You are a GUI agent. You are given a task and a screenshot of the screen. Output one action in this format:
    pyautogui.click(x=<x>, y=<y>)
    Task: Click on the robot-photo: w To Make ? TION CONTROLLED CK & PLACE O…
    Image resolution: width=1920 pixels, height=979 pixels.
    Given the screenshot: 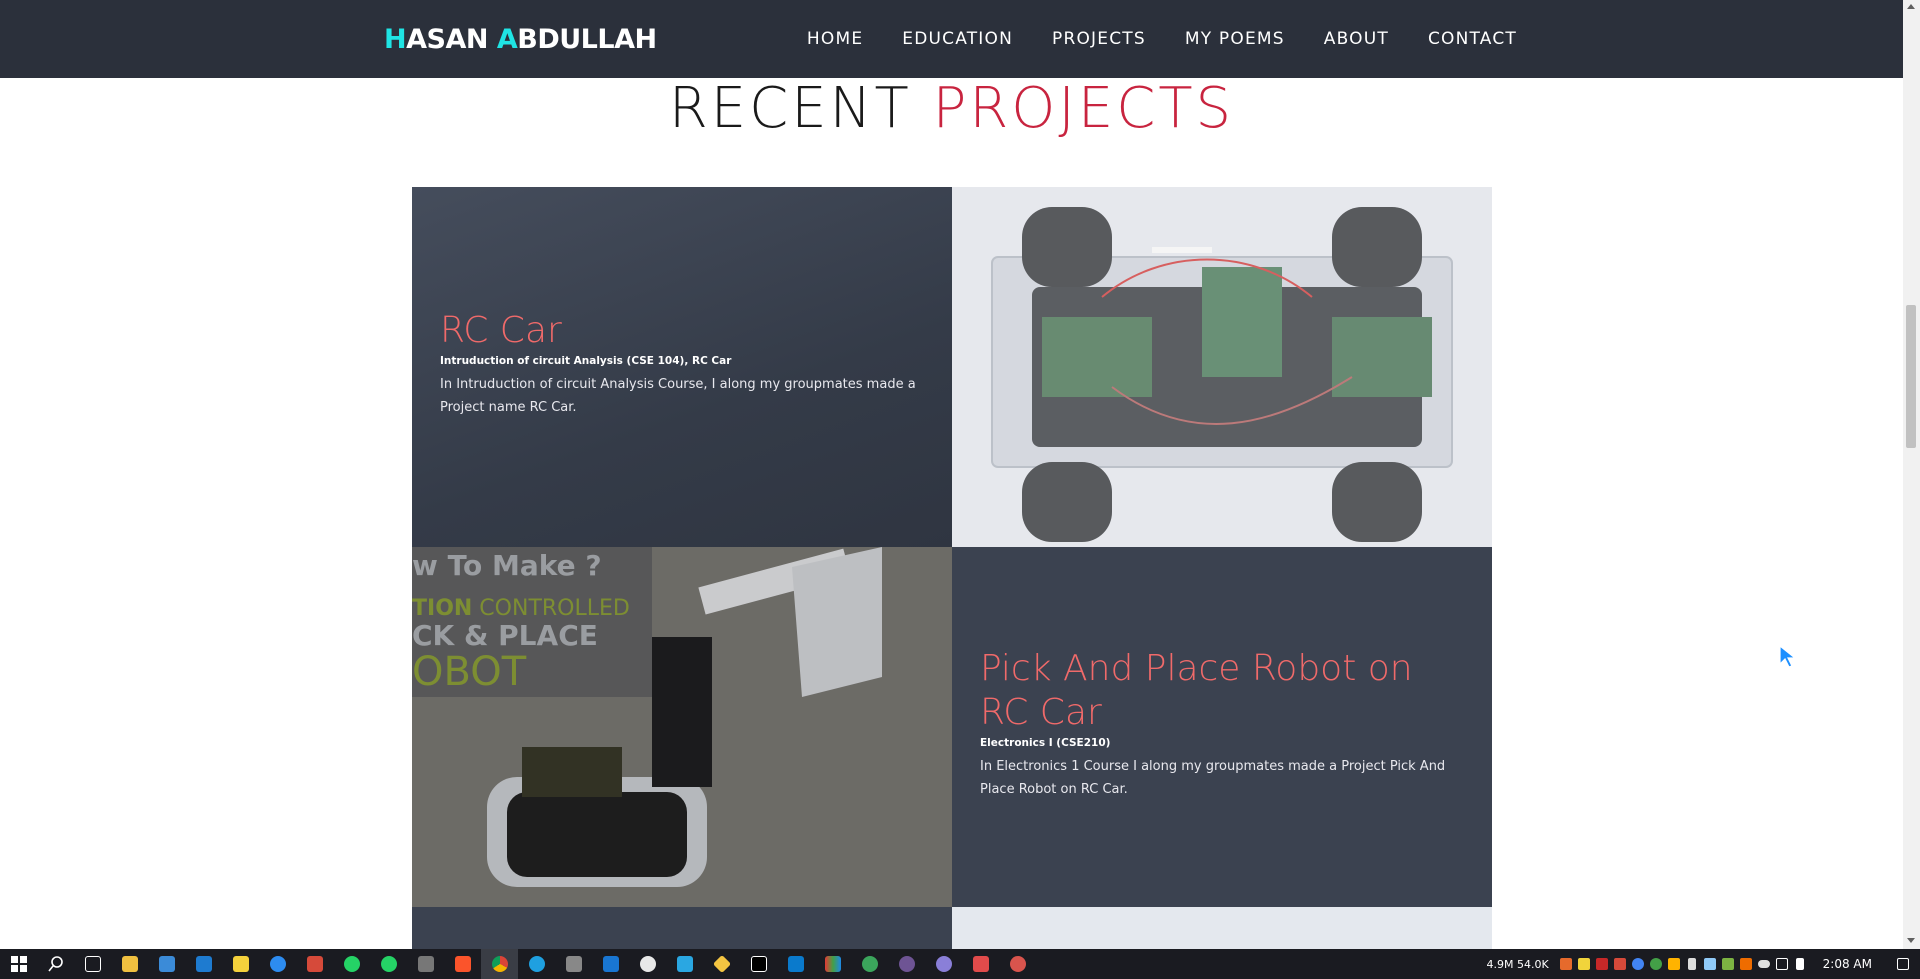 What is the action you would take?
    pyautogui.click(x=682, y=727)
    